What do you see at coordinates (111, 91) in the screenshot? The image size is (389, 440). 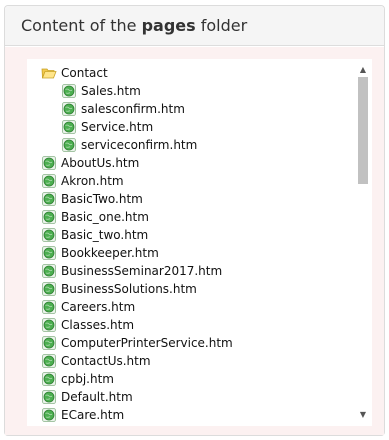 I see `tree-item-label: Sales.htm` at bounding box center [111, 91].